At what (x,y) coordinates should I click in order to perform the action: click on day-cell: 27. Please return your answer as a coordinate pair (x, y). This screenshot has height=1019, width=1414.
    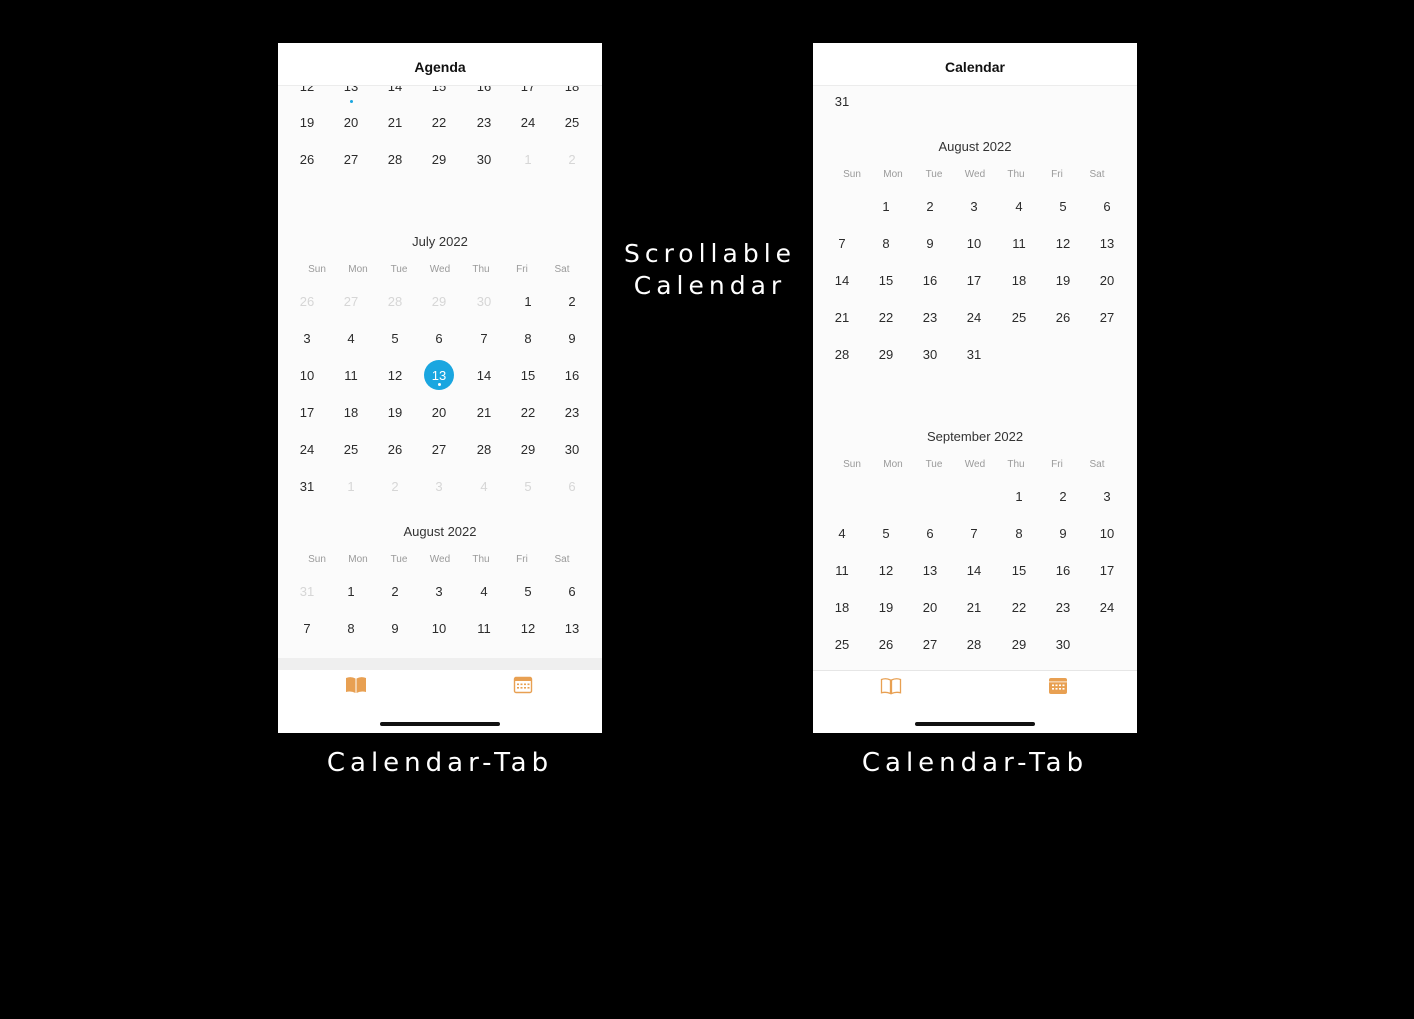
    Looking at the image, I should click on (930, 644).